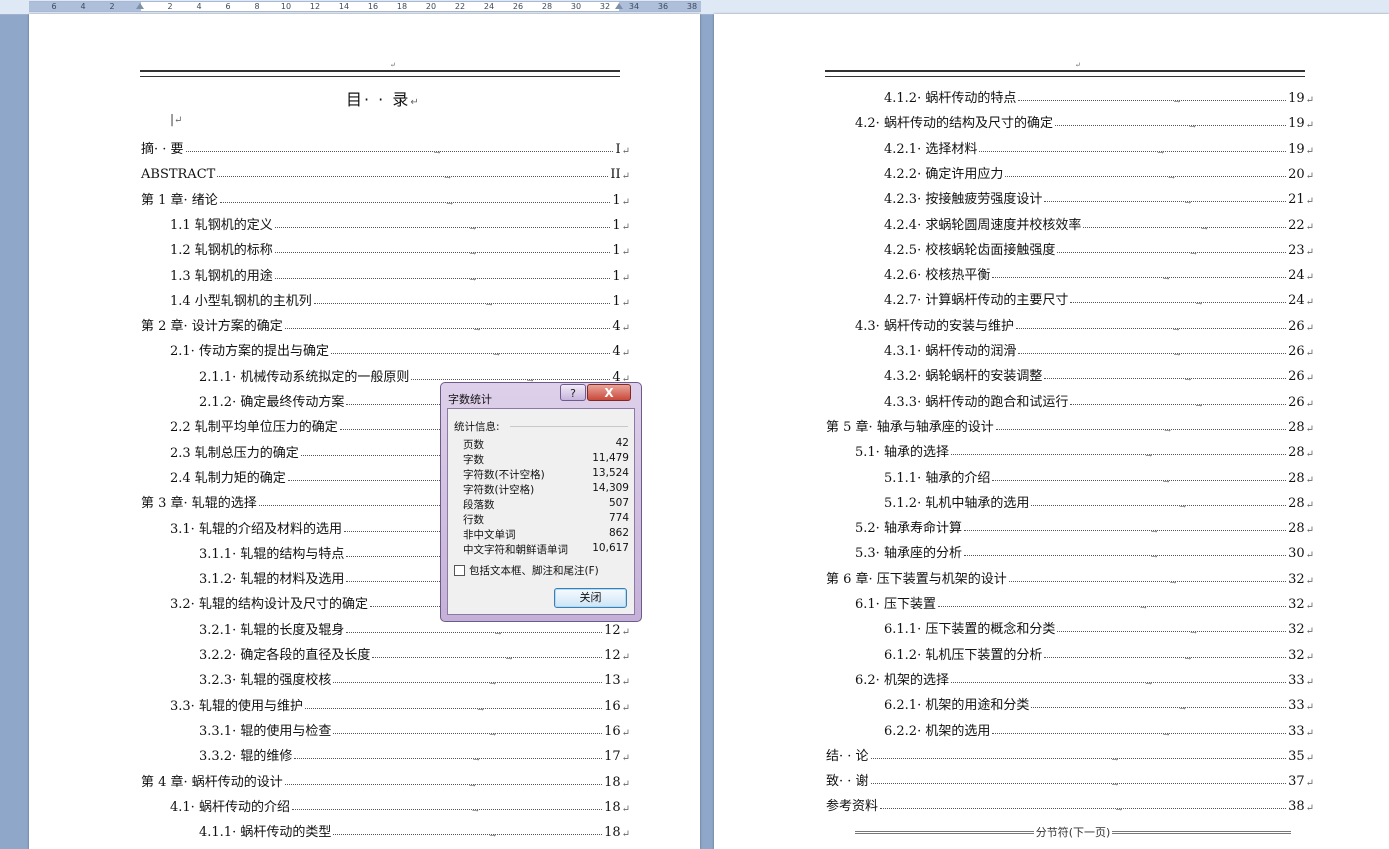 Image resolution: width=1389 pixels, height=849 pixels. Describe the element at coordinates (479, 505) in the screenshot. I see `stat-label: 段落数` at that location.